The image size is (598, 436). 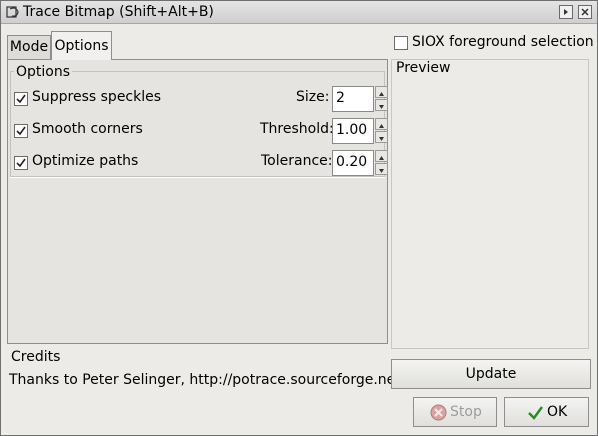 What do you see at coordinates (438, 412) in the screenshot?
I see `stop-icon` at bounding box center [438, 412].